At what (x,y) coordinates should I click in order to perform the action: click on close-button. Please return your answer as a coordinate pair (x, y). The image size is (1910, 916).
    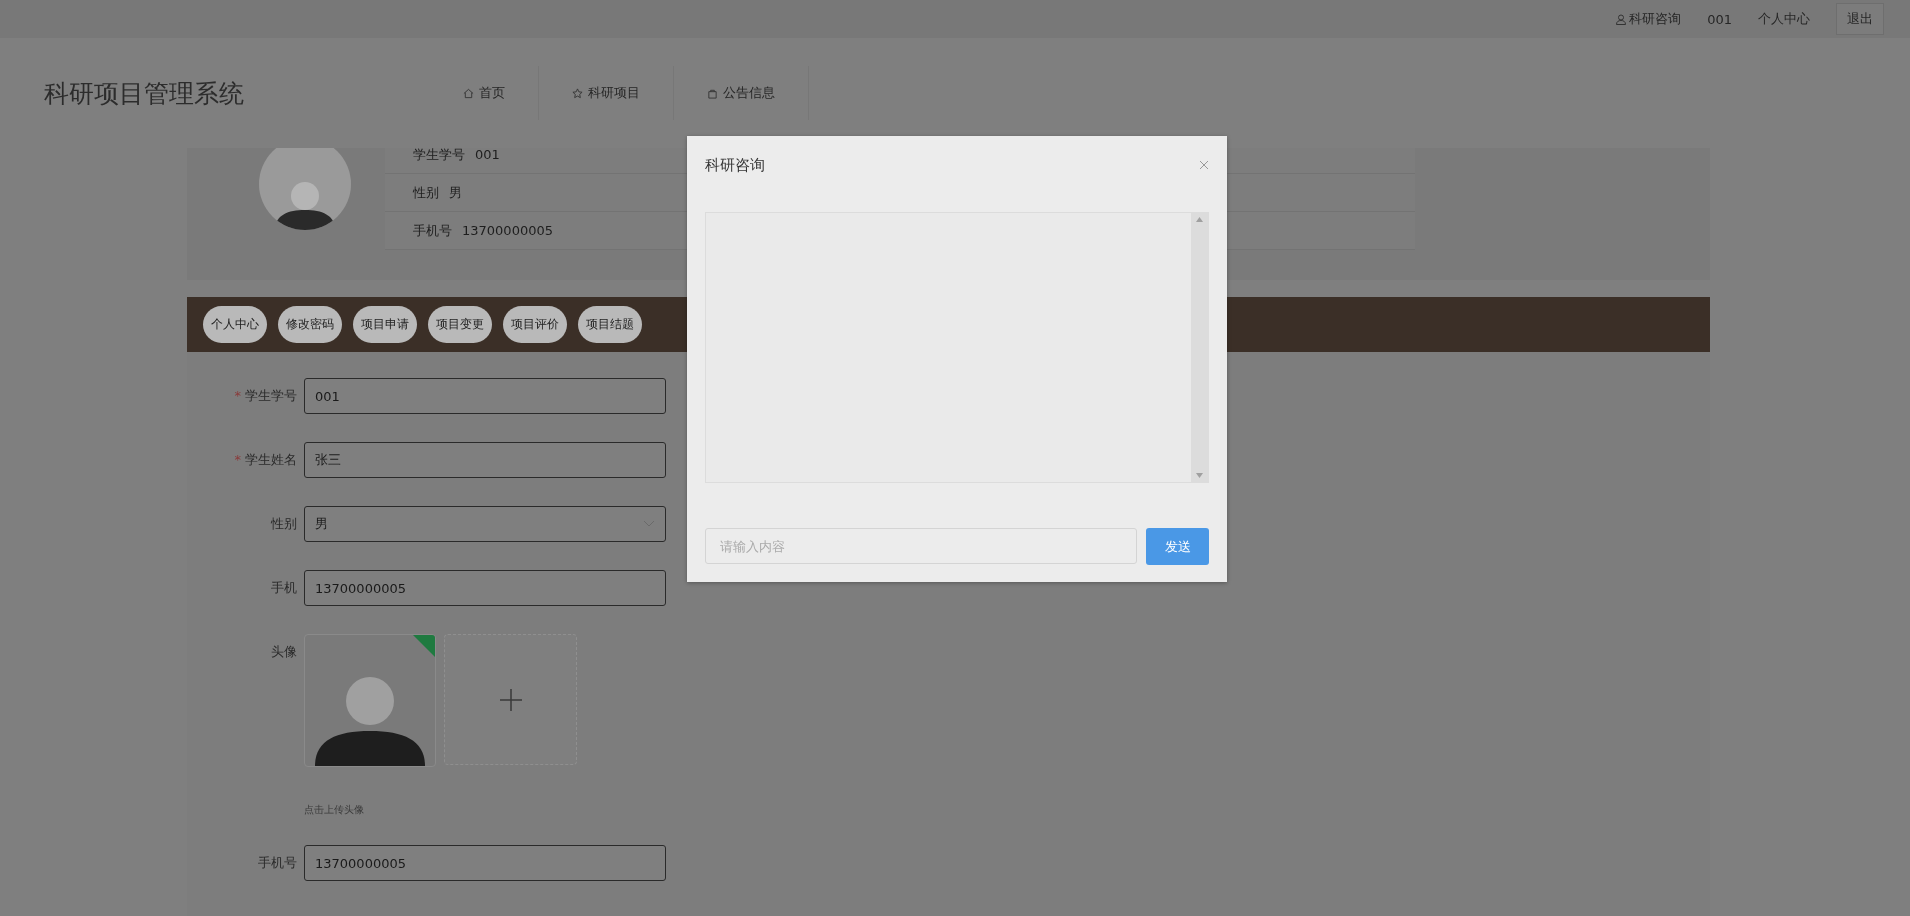
    Looking at the image, I should click on (1204, 165).